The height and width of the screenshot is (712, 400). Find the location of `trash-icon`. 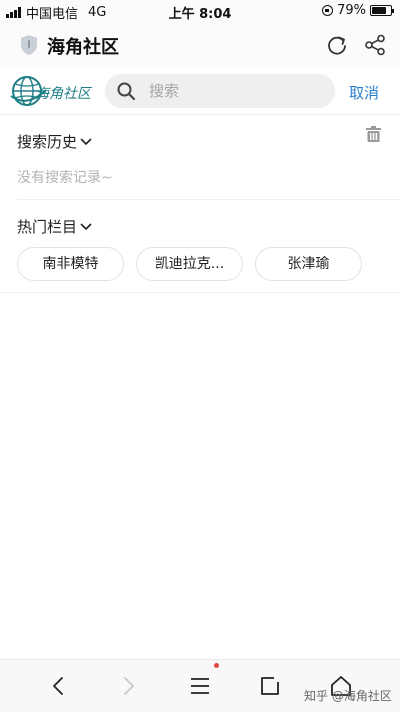

trash-icon is located at coordinates (373, 134).